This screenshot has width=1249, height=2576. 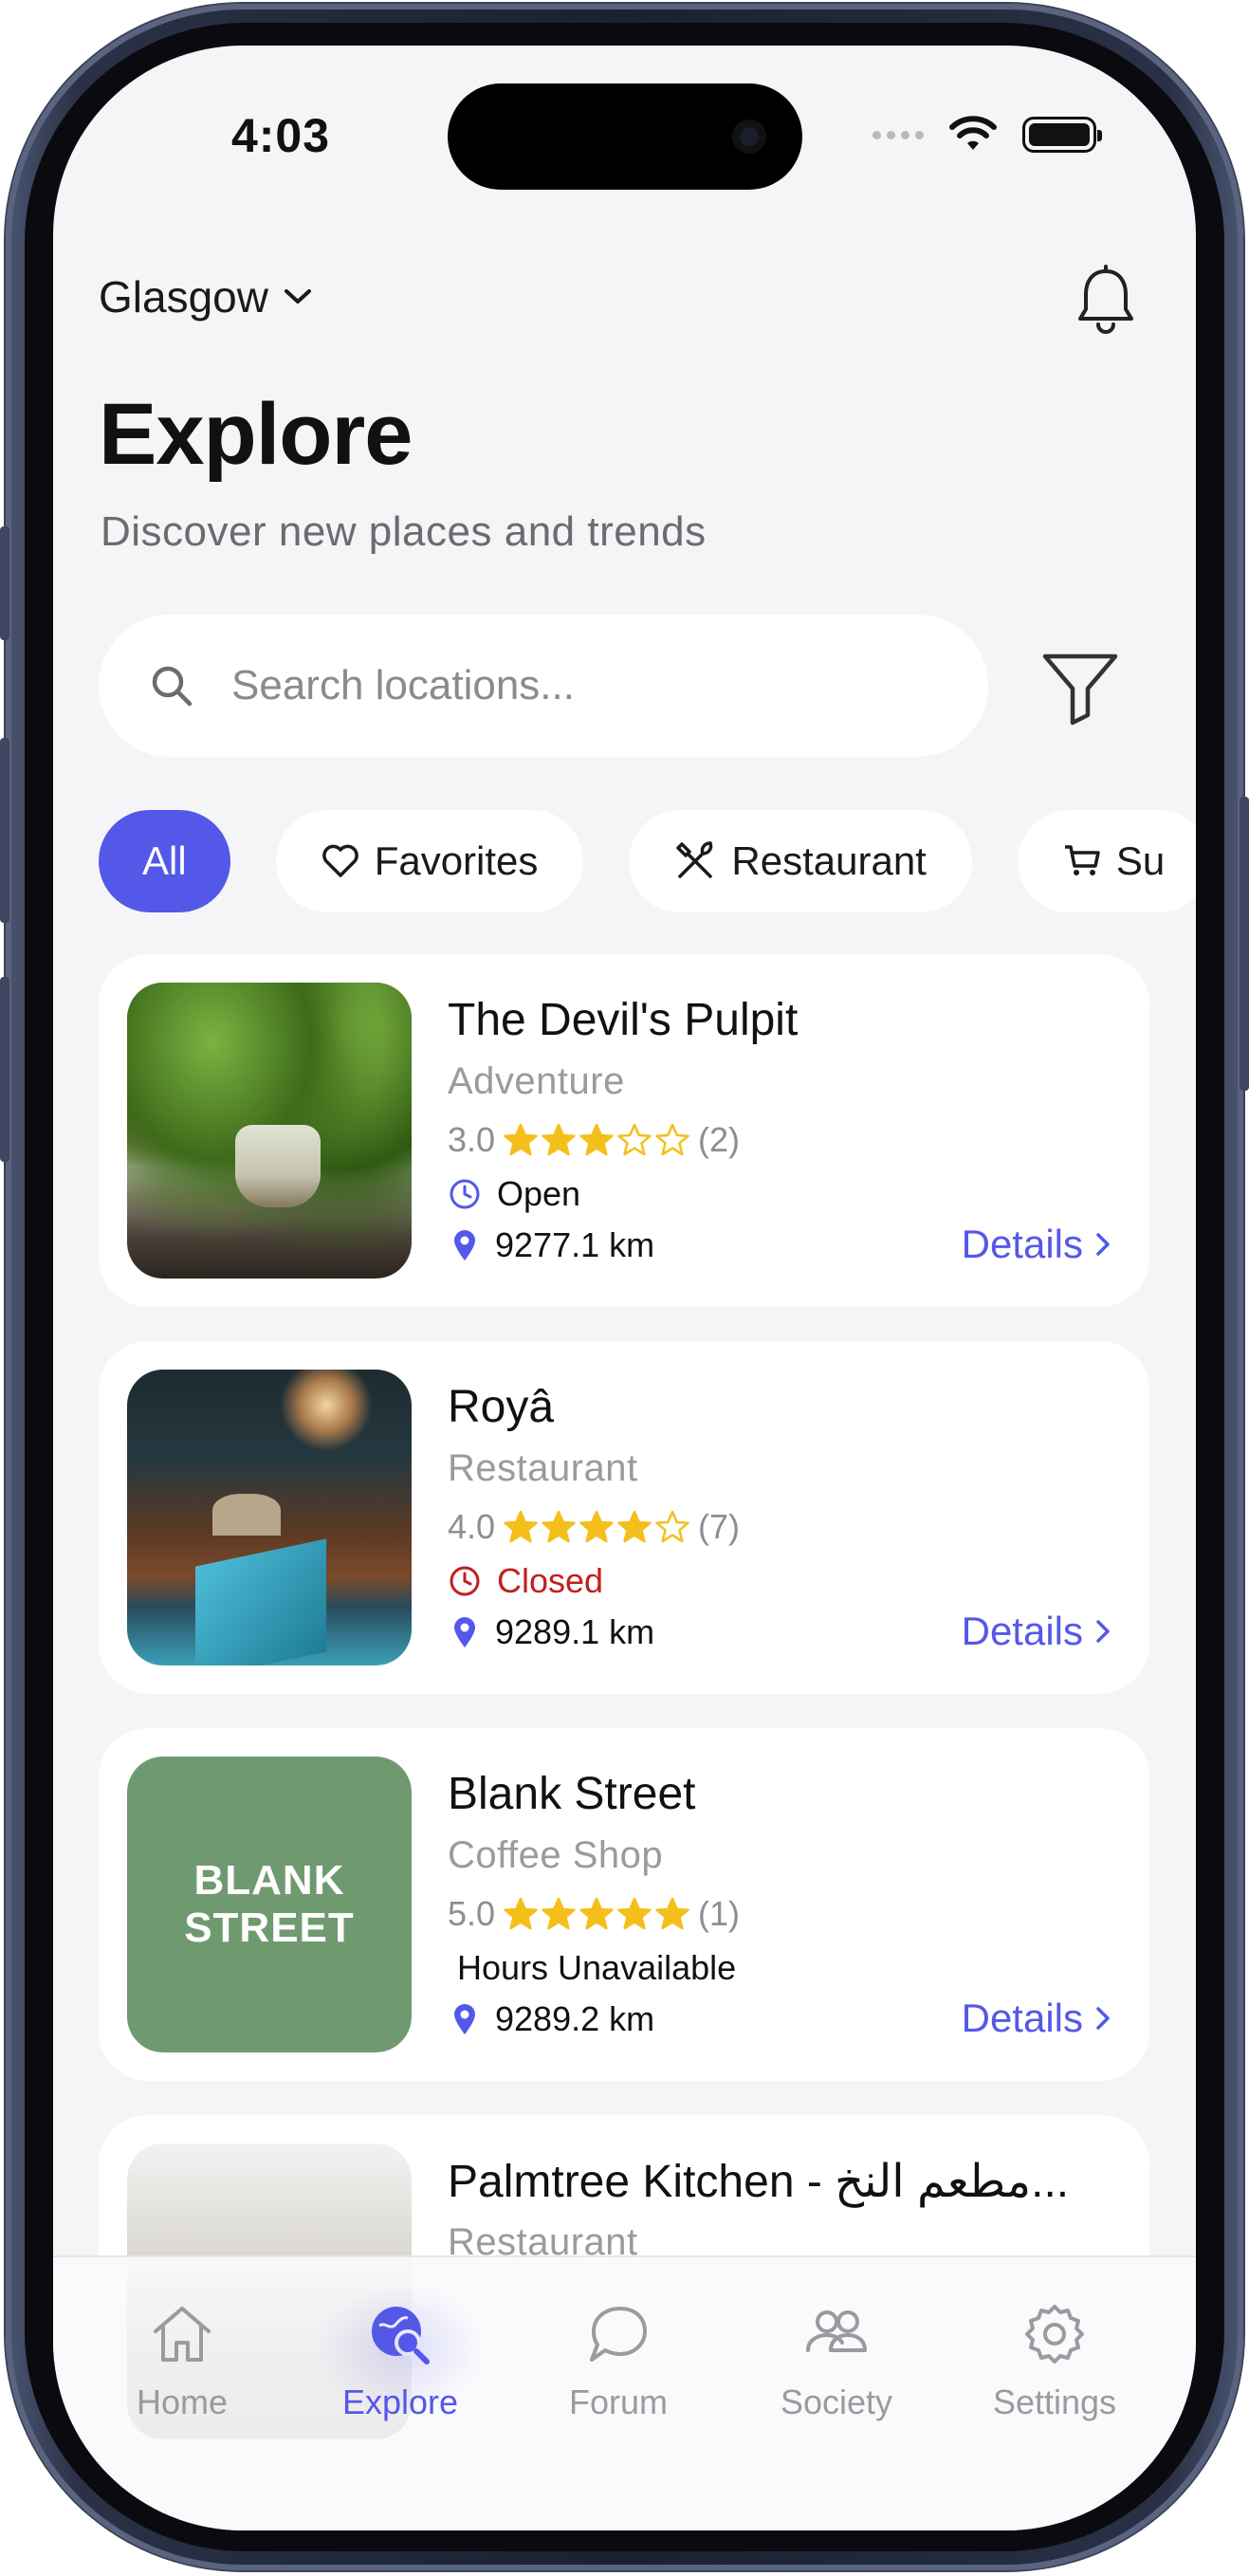 I want to click on chip-label: All, so click(x=164, y=860).